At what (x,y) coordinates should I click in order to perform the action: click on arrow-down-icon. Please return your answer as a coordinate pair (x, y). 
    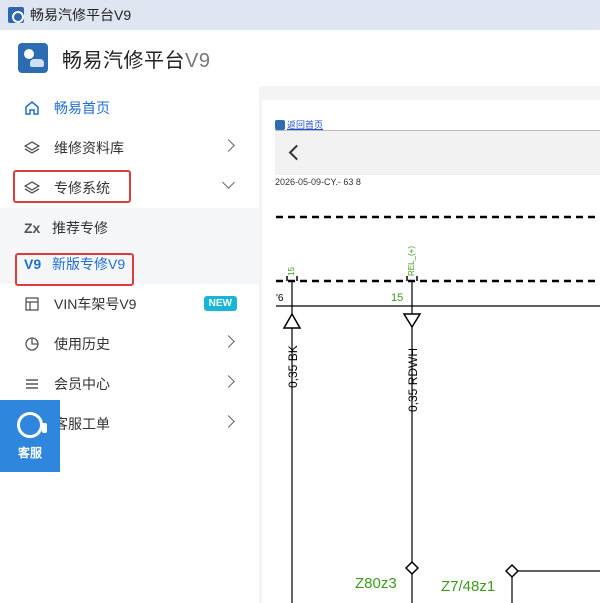
    Looking at the image, I should click on (412, 321).